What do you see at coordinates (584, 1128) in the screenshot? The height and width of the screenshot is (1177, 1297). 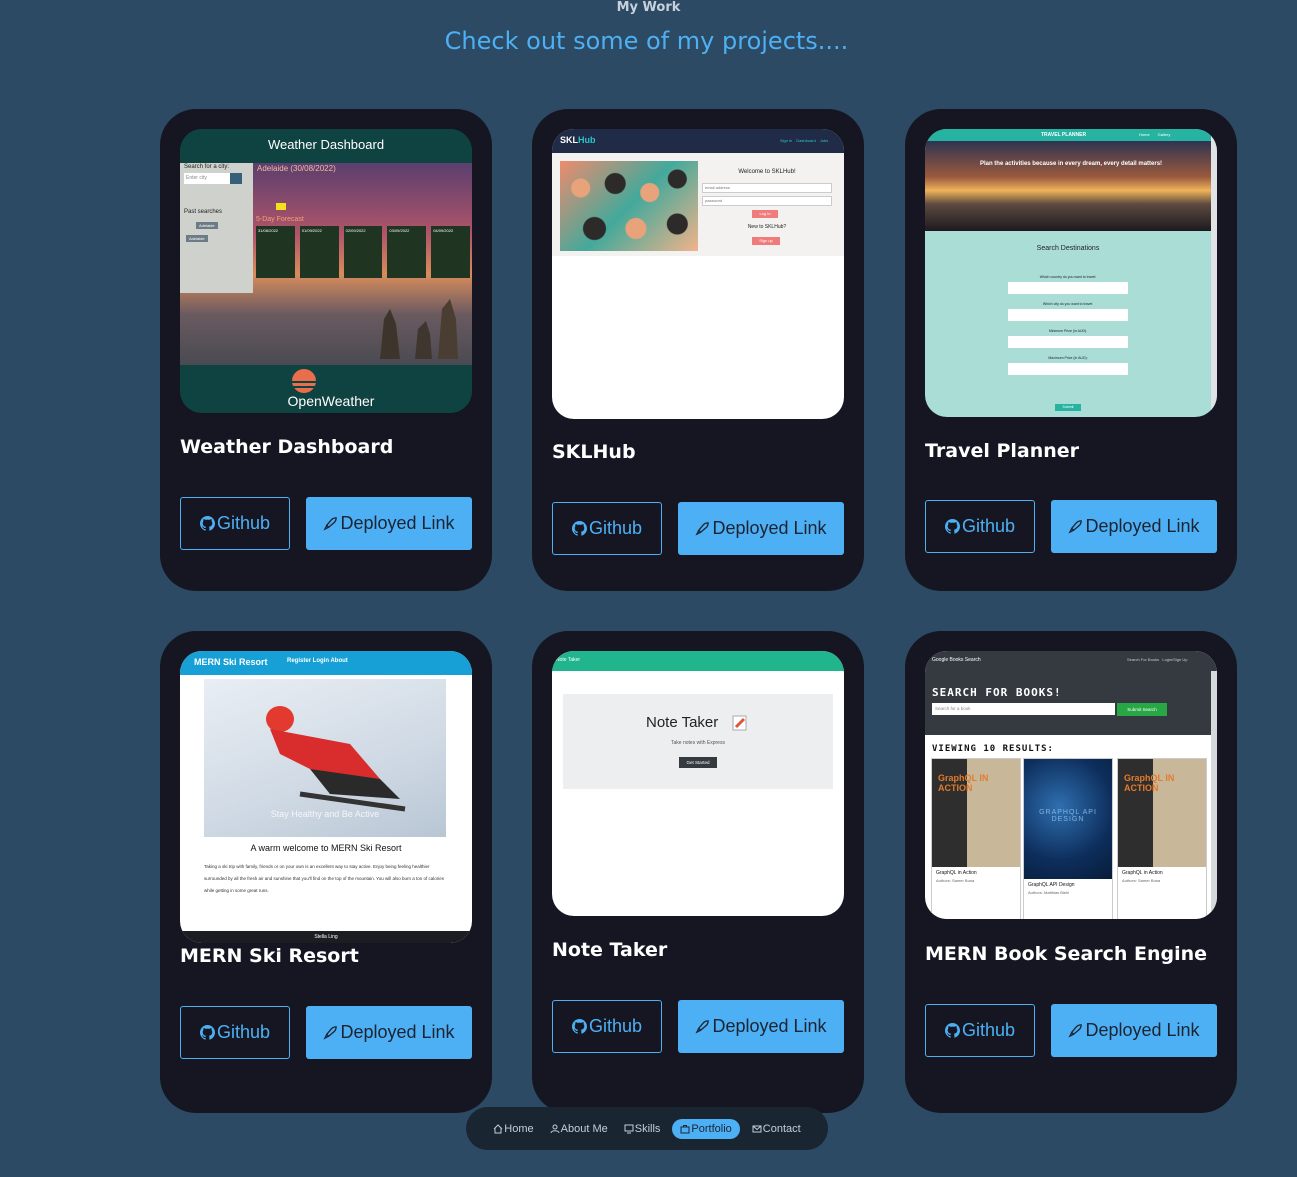 I see `nav-label: About Me` at bounding box center [584, 1128].